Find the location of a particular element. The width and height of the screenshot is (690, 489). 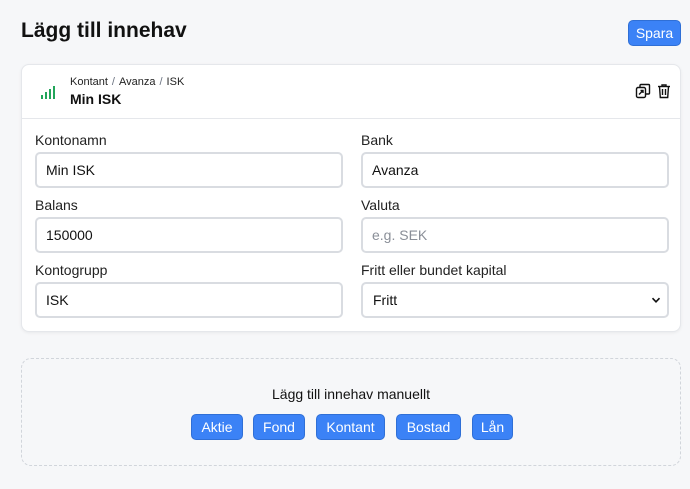

add-stock-button: Aktie is located at coordinates (217, 427).